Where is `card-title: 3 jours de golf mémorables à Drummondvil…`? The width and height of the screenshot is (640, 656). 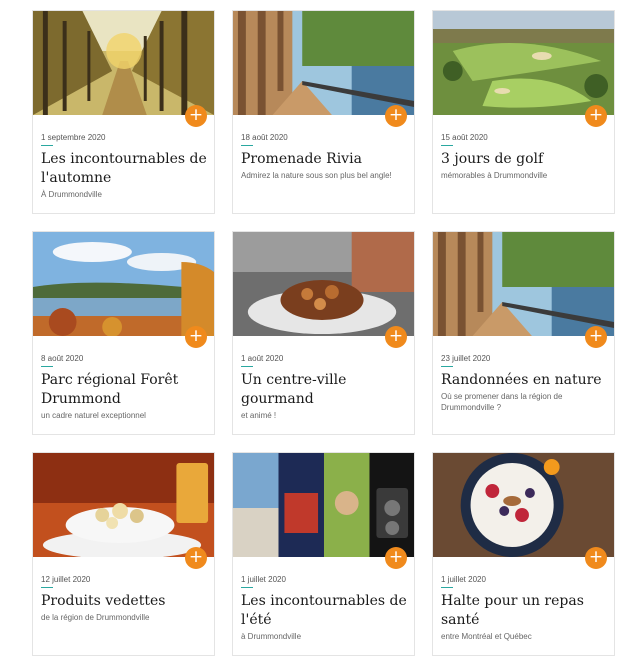 card-title: 3 jours de golf mémorables à Drummondvil… is located at coordinates (524, 165).